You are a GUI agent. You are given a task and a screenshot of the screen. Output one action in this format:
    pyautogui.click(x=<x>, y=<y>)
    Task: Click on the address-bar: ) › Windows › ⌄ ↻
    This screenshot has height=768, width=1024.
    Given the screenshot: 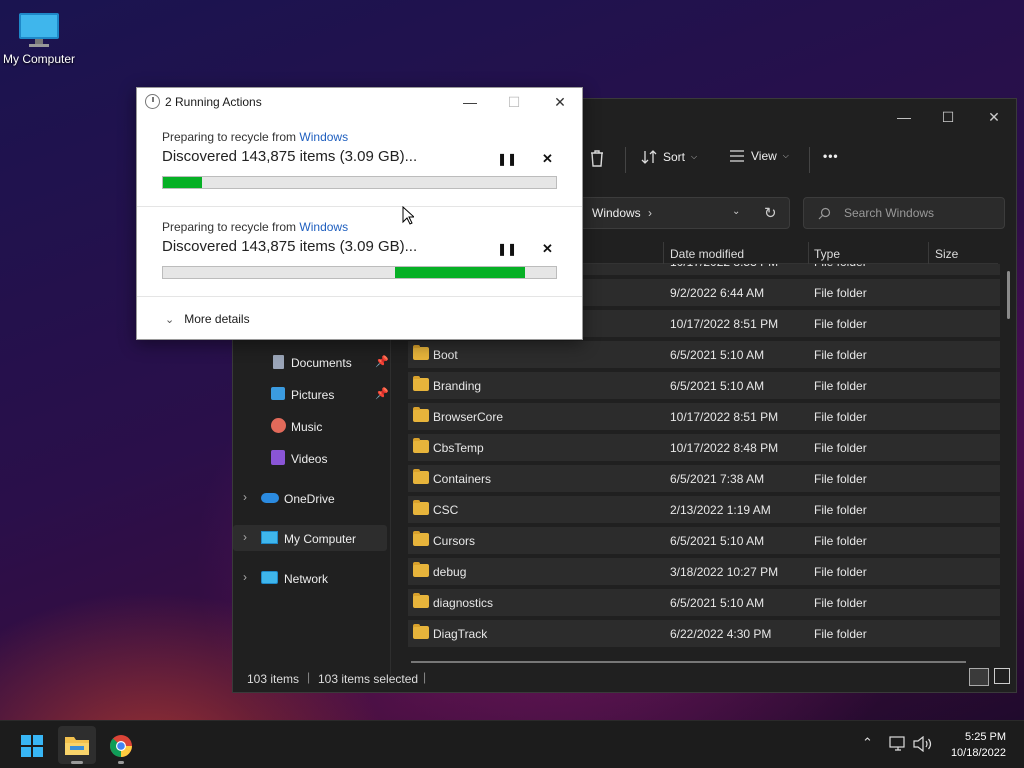 What is the action you would take?
    pyautogui.click(x=675, y=213)
    